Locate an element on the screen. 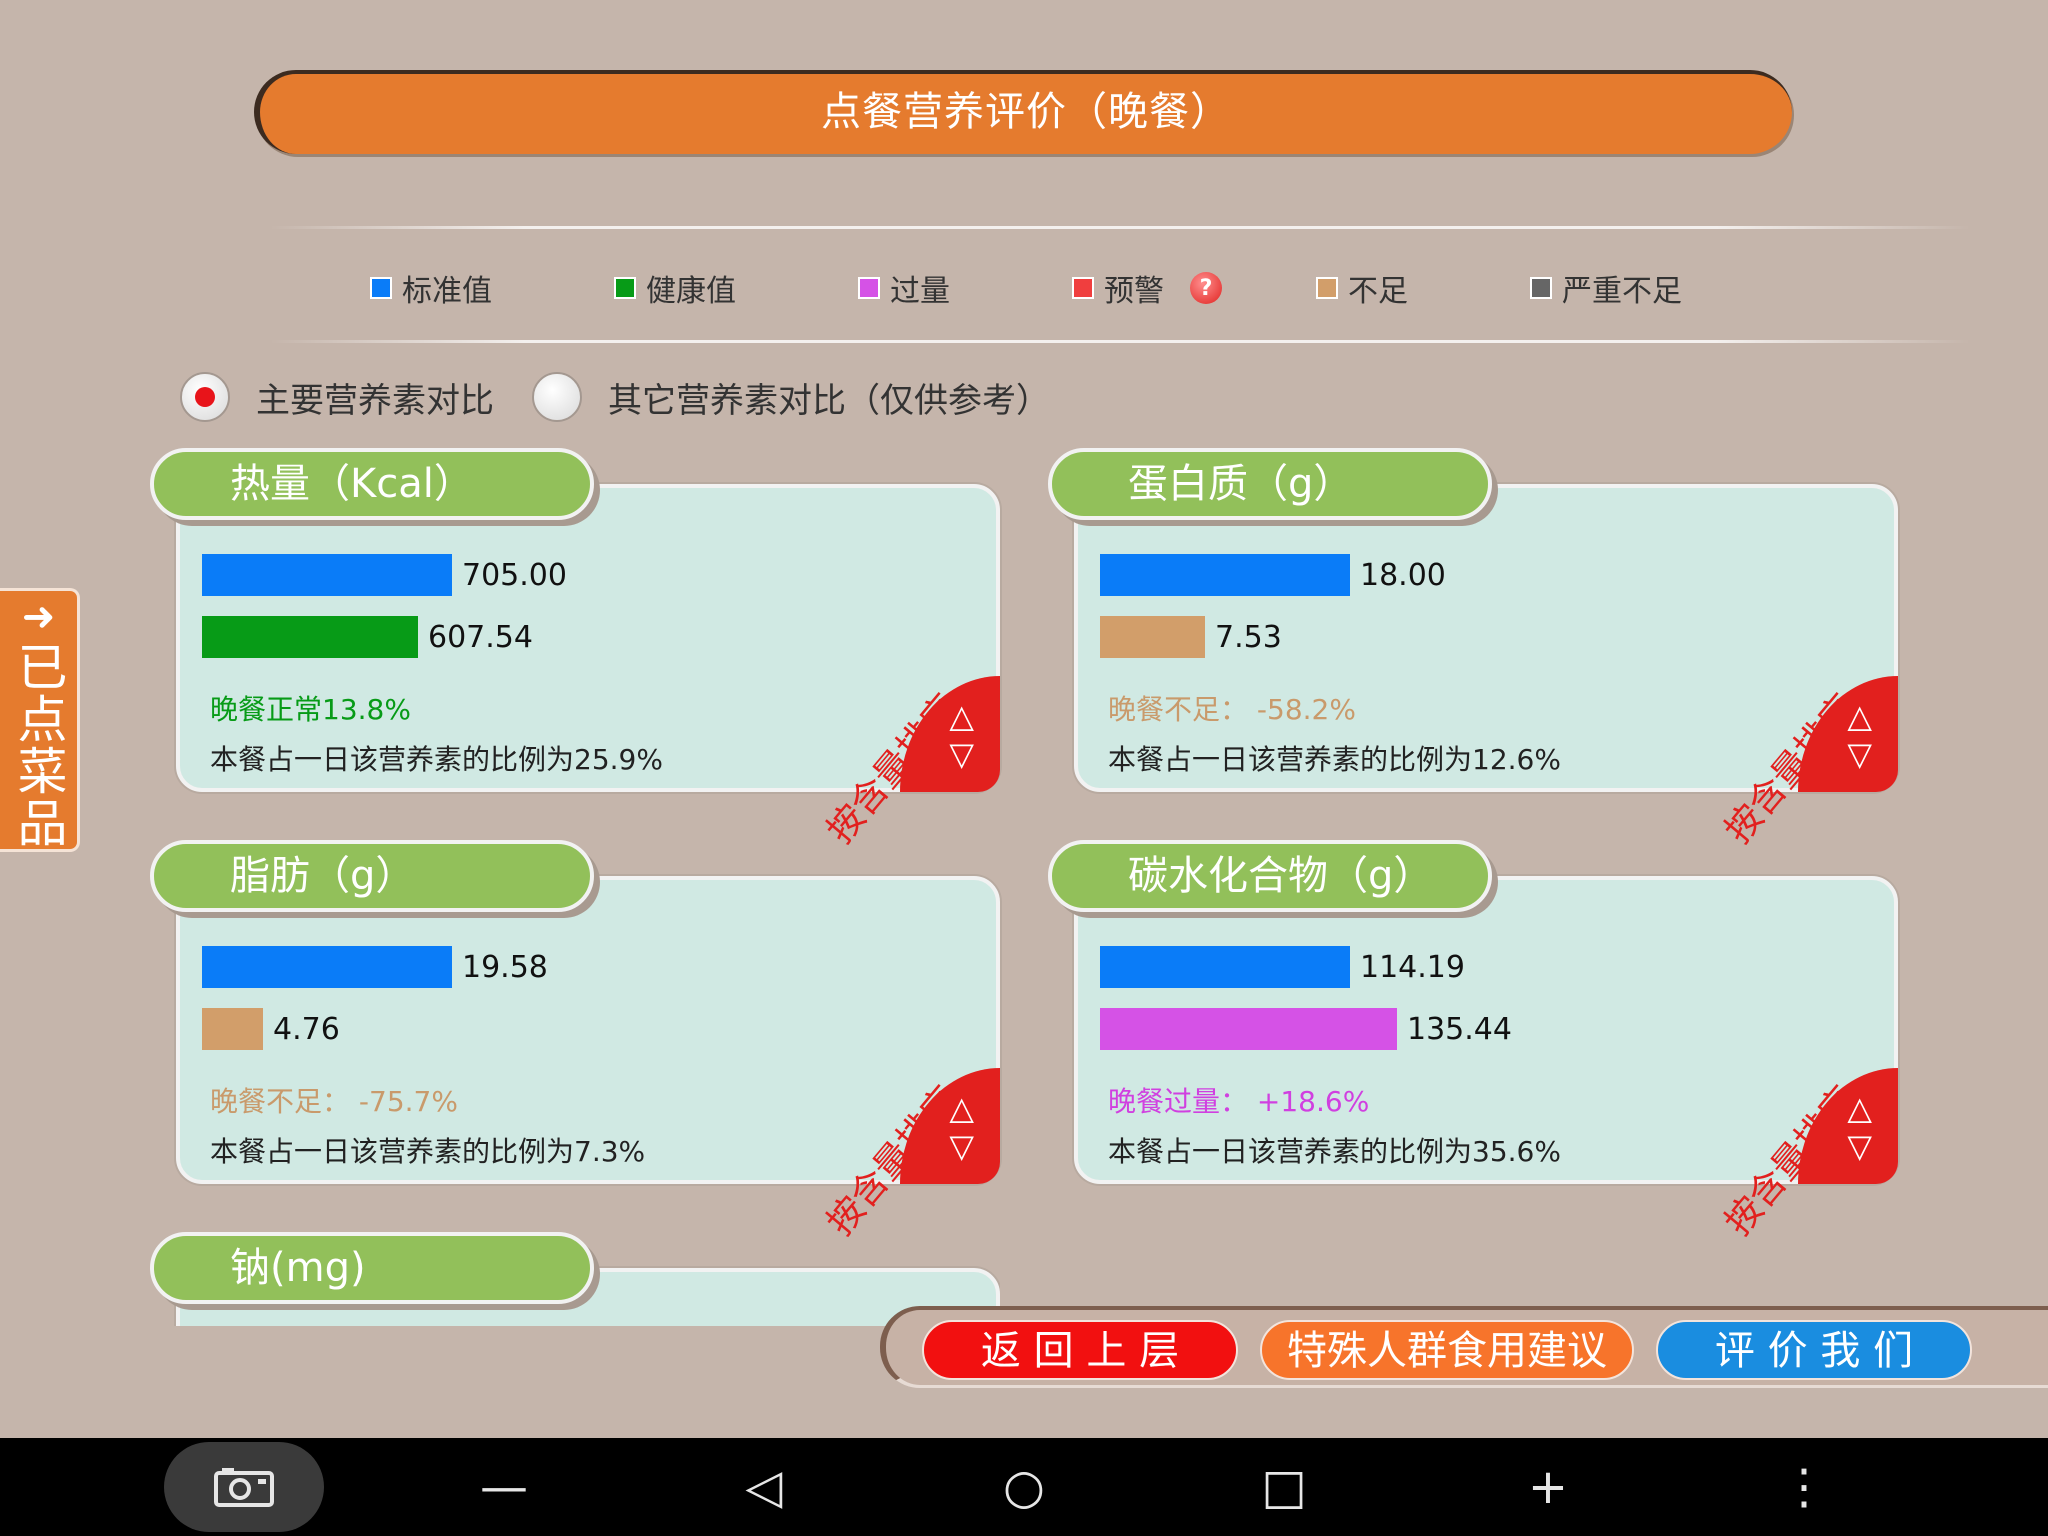 This screenshot has width=2048, height=1536. tab-other-nutrients: 其它营养素对比（仅供参考） is located at coordinates (791, 397).